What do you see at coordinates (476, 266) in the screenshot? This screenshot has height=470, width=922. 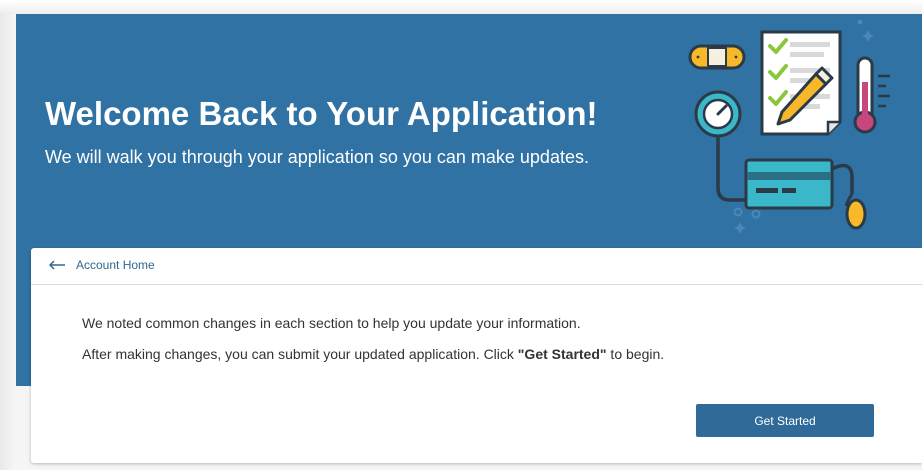 I see `card-header: Account Home` at bounding box center [476, 266].